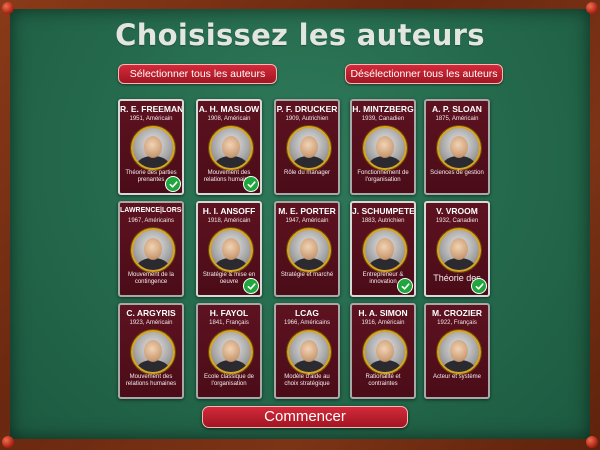  What do you see at coordinates (457, 377) in the screenshot?
I see `author-description: Acteur et système` at bounding box center [457, 377].